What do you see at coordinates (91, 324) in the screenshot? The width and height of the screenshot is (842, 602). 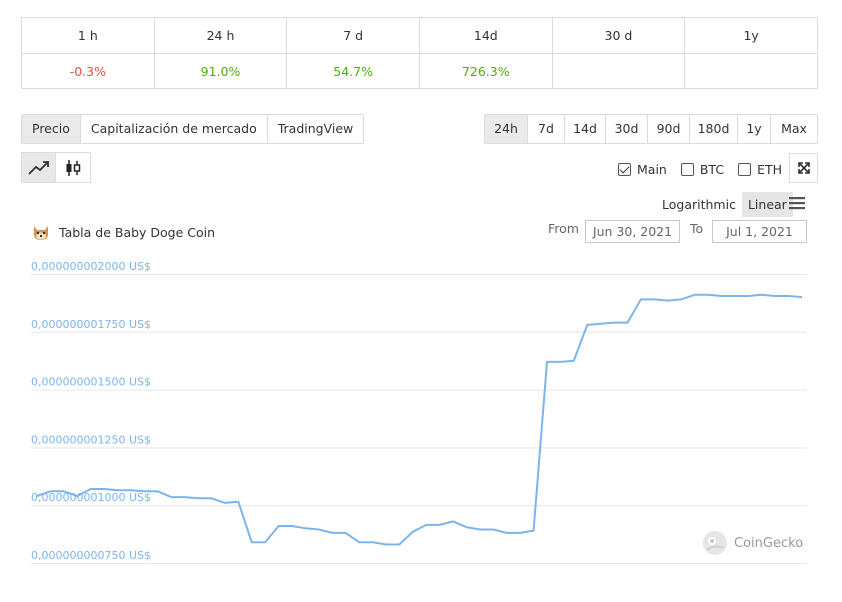 I see `y-tick-label: 0,000000001750 US$` at bounding box center [91, 324].